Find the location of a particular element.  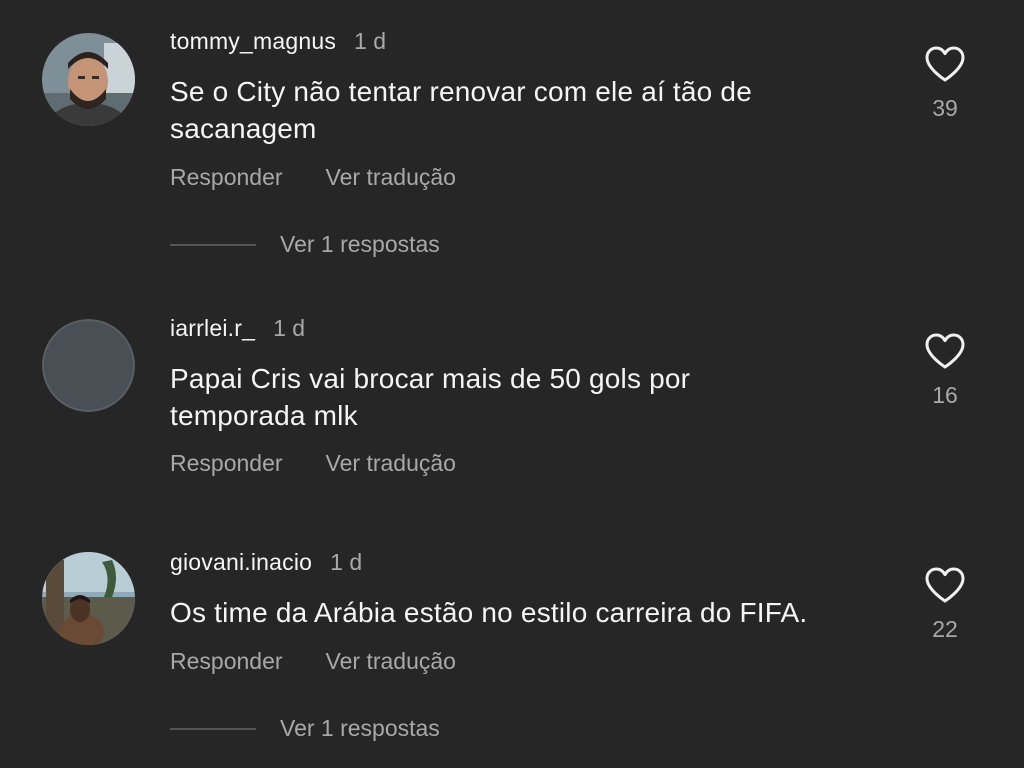

like-count: 16 is located at coordinates (945, 395).